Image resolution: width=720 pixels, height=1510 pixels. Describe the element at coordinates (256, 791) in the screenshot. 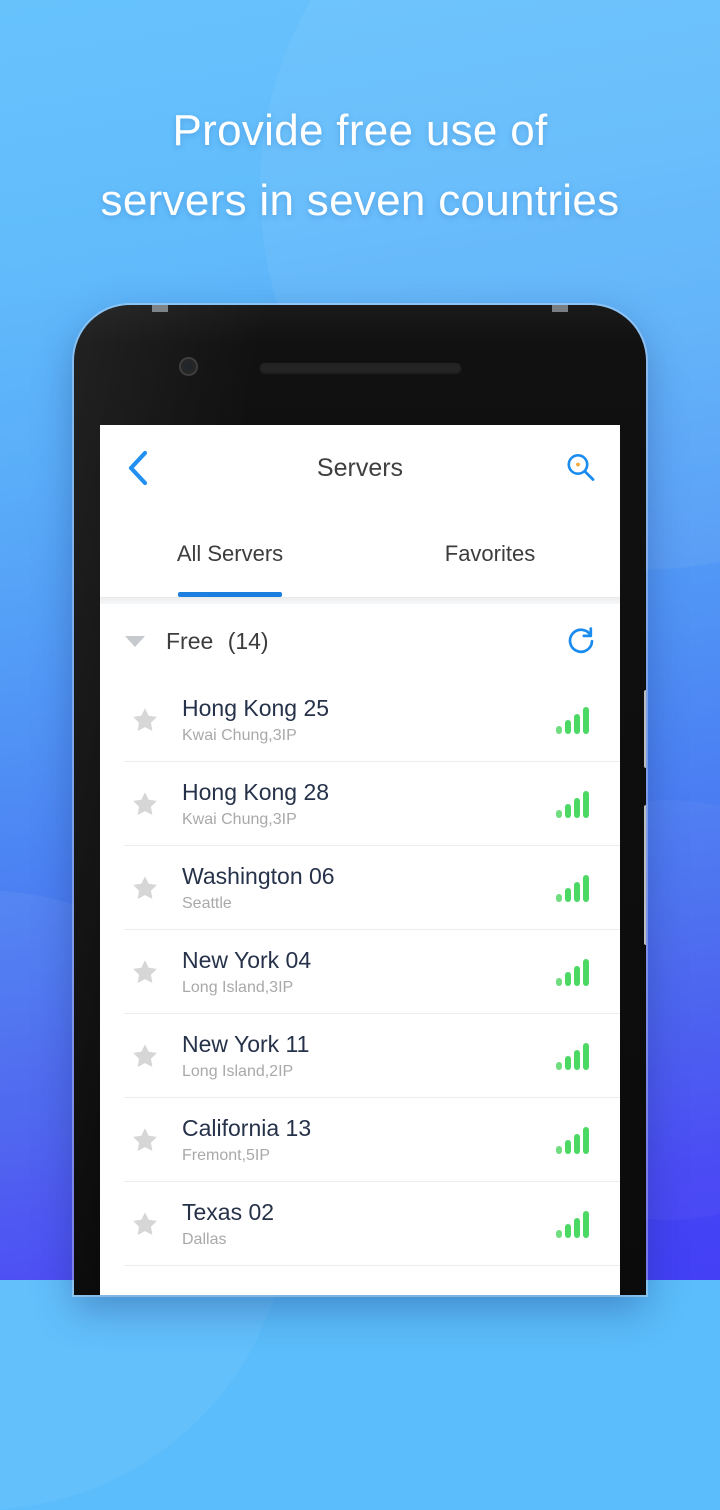

I see `server-name: Hong Kong 28` at that location.